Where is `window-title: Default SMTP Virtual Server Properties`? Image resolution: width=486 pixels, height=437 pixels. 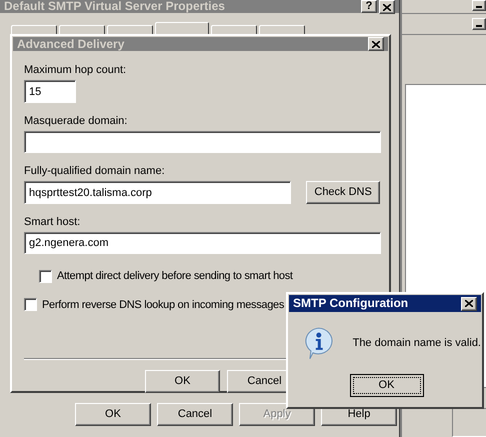 window-title: Default SMTP Virtual Server Properties is located at coordinates (114, 6).